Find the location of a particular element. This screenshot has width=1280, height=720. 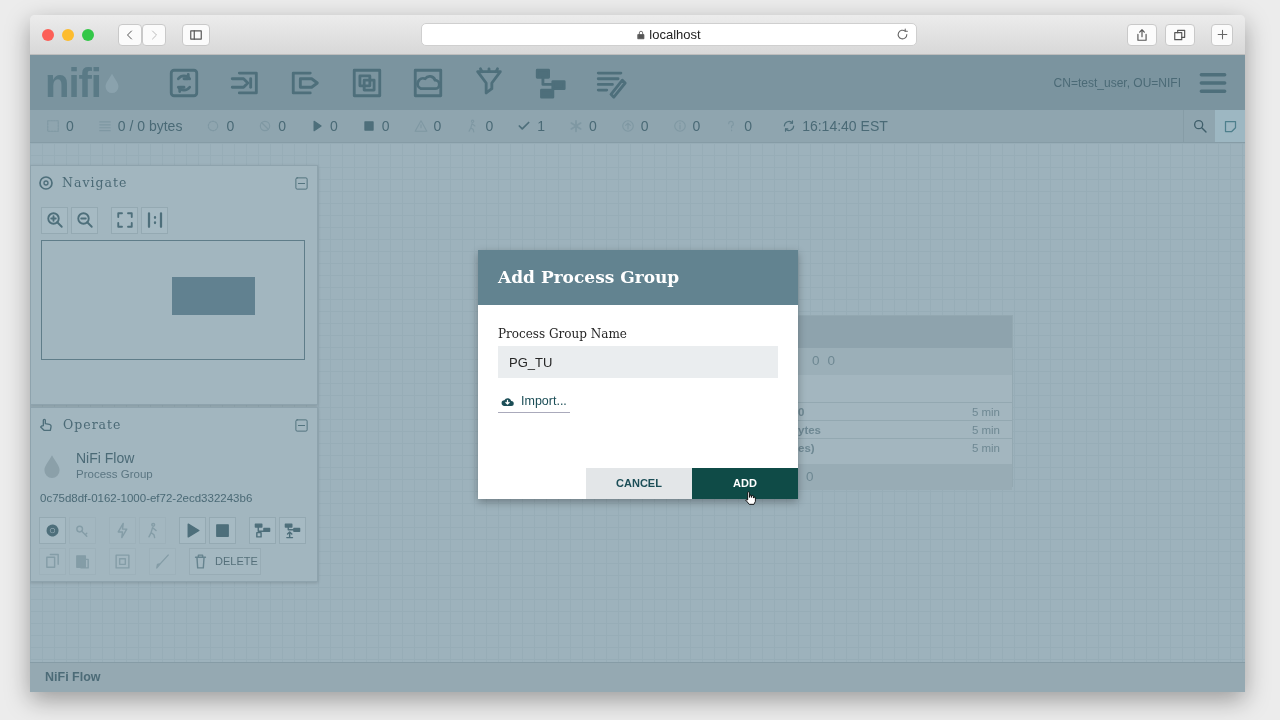

plus-icon is located at coordinates (1222, 34).